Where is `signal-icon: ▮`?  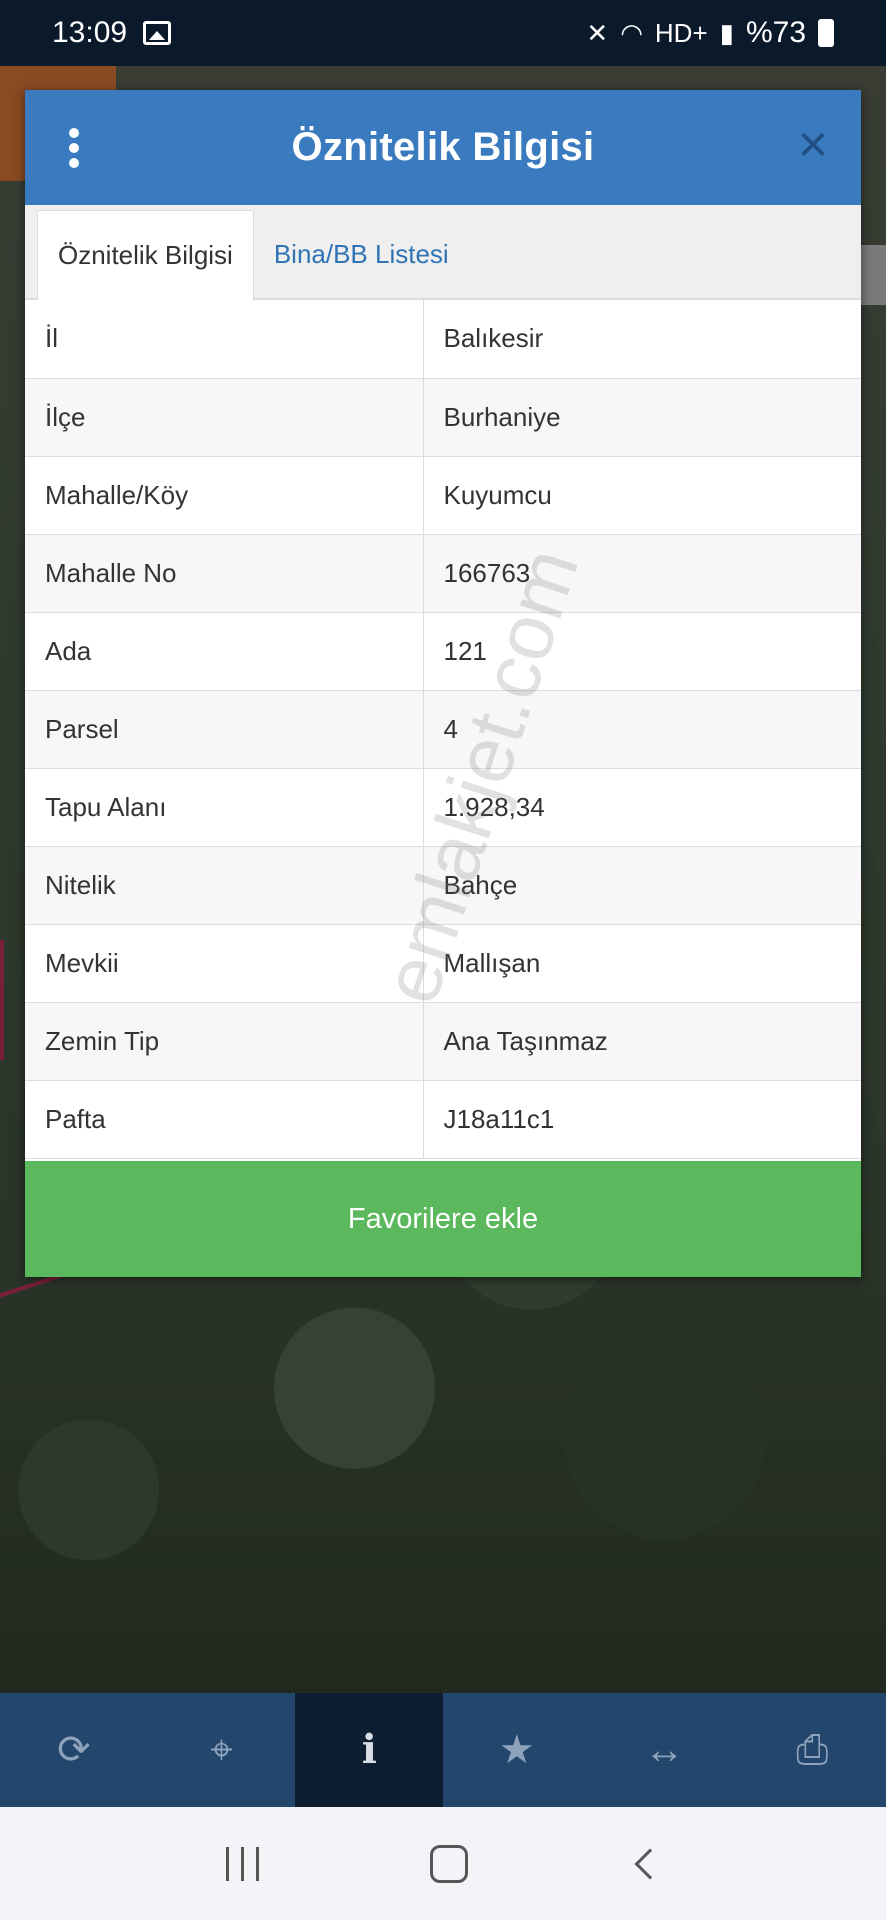 signal-icon: ▮ is located at coordinates (726, 32).